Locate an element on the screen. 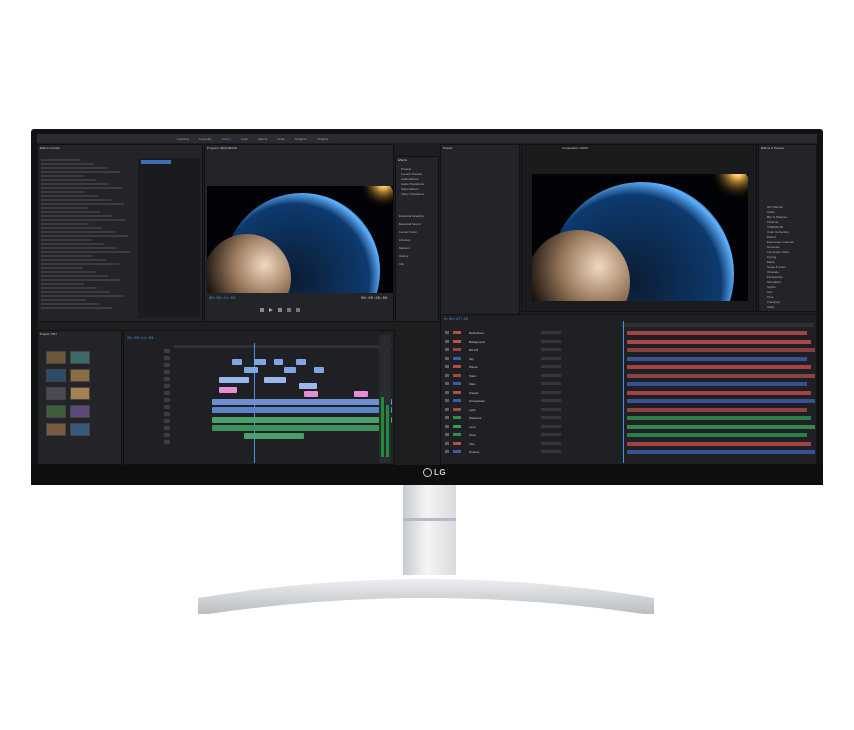 This screenshot has height=730, width=854. ae-layer-name: Glow is located at coordinates (472, 435).